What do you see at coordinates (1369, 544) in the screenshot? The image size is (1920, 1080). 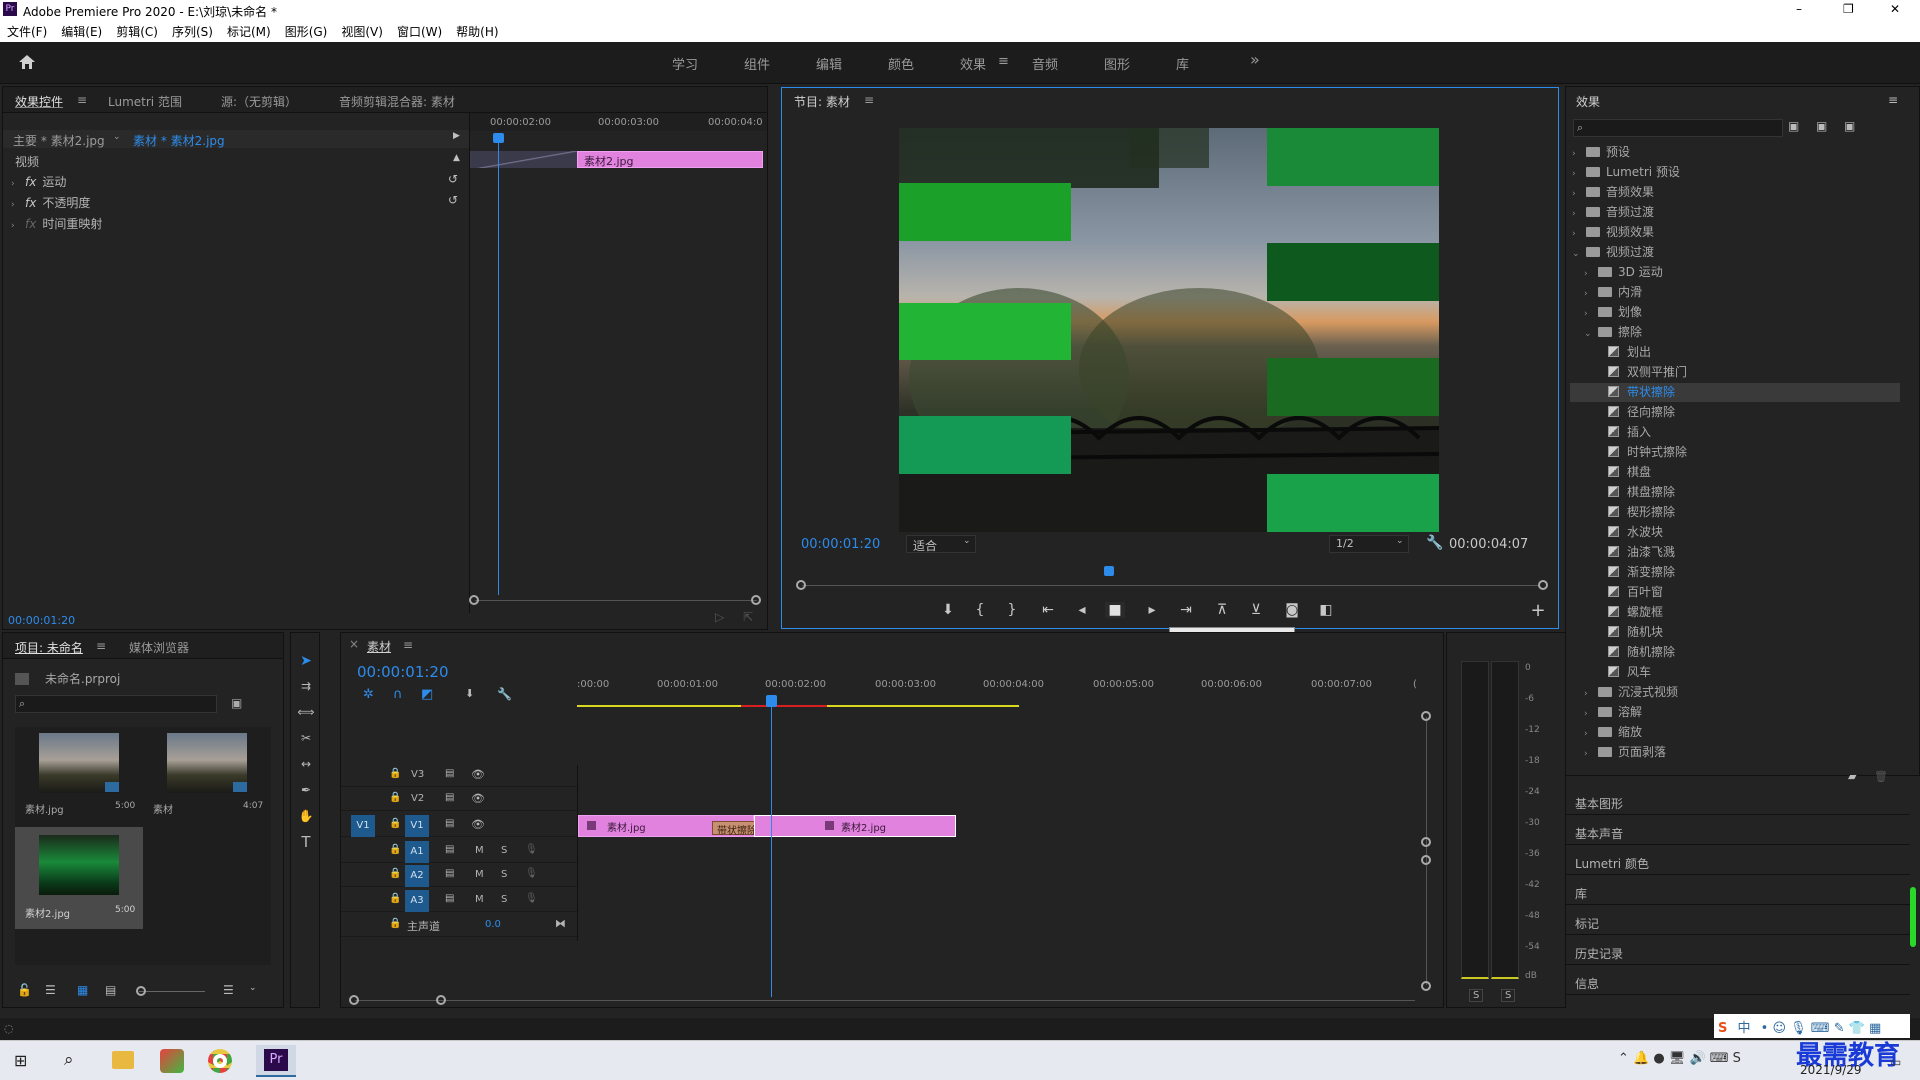 I see `quality-dropdown: 1/2 ⌄` at bounding box center [1369, 544].